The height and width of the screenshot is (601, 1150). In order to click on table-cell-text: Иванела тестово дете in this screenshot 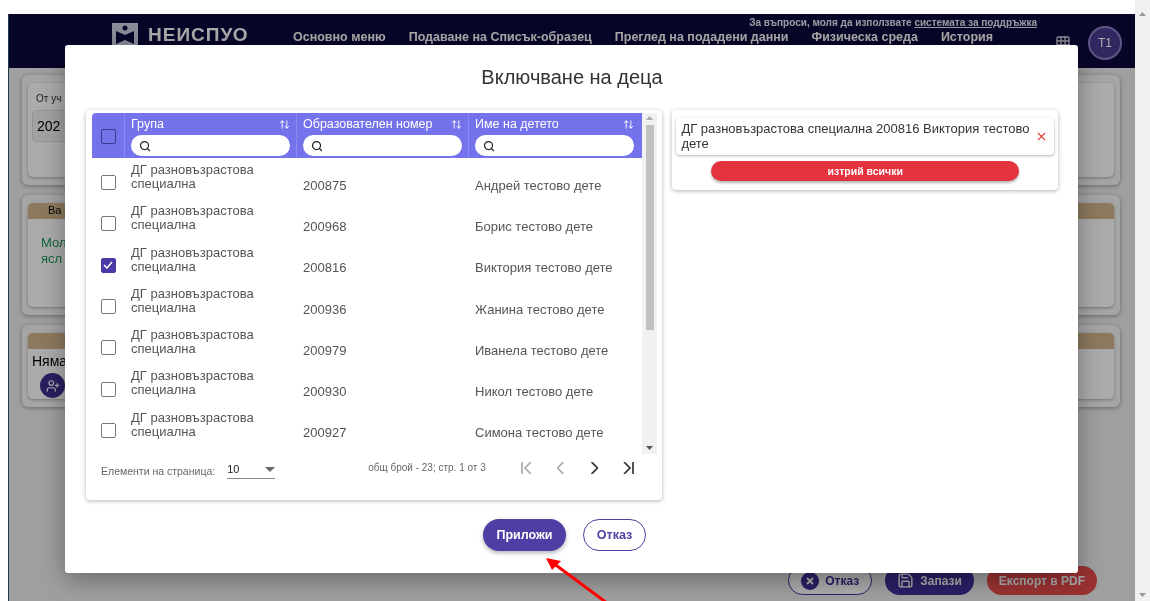, I will do `click(542, 350)`.